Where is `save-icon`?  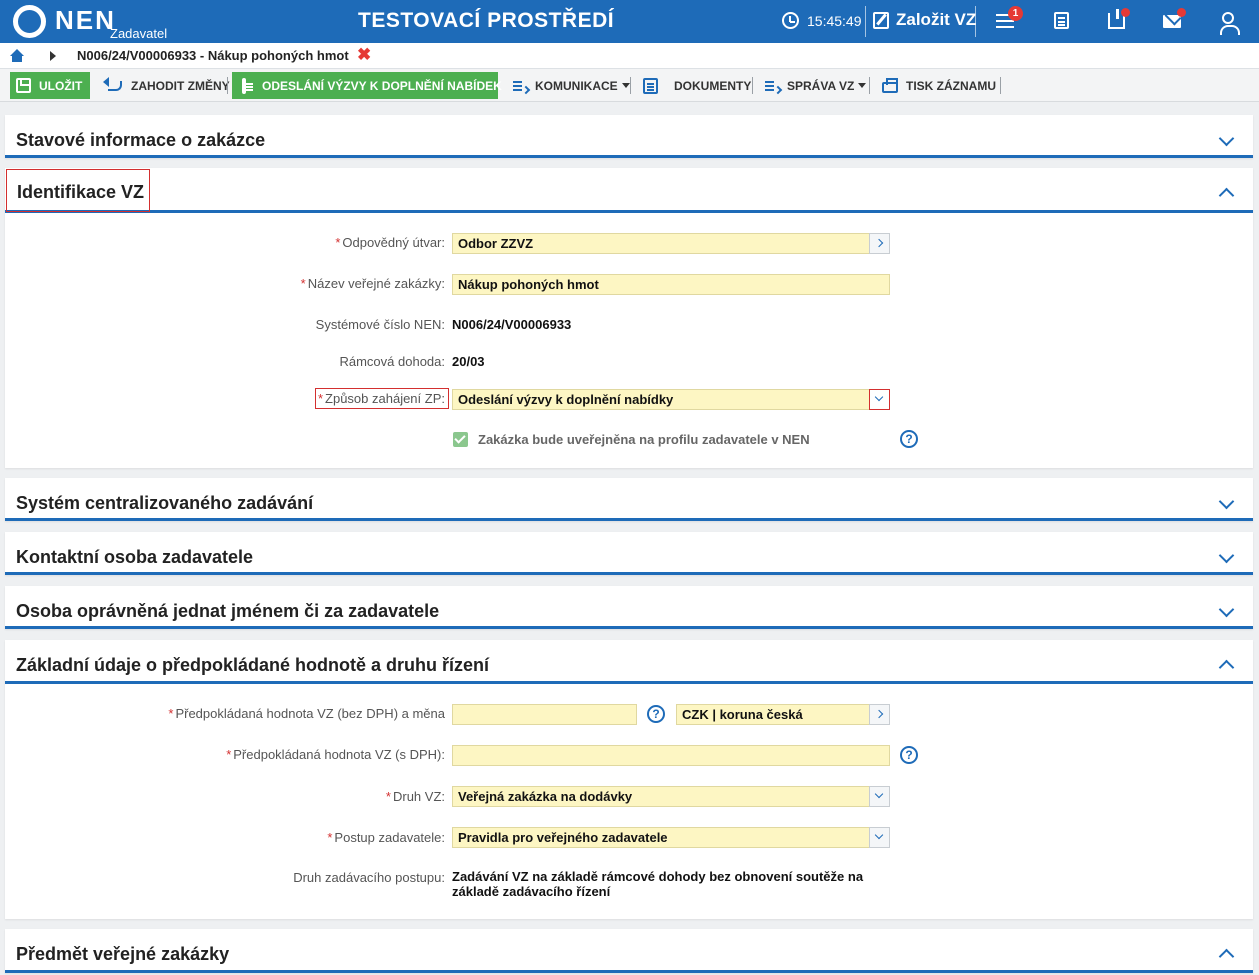 save-icon is located at coordinates (23, 85).